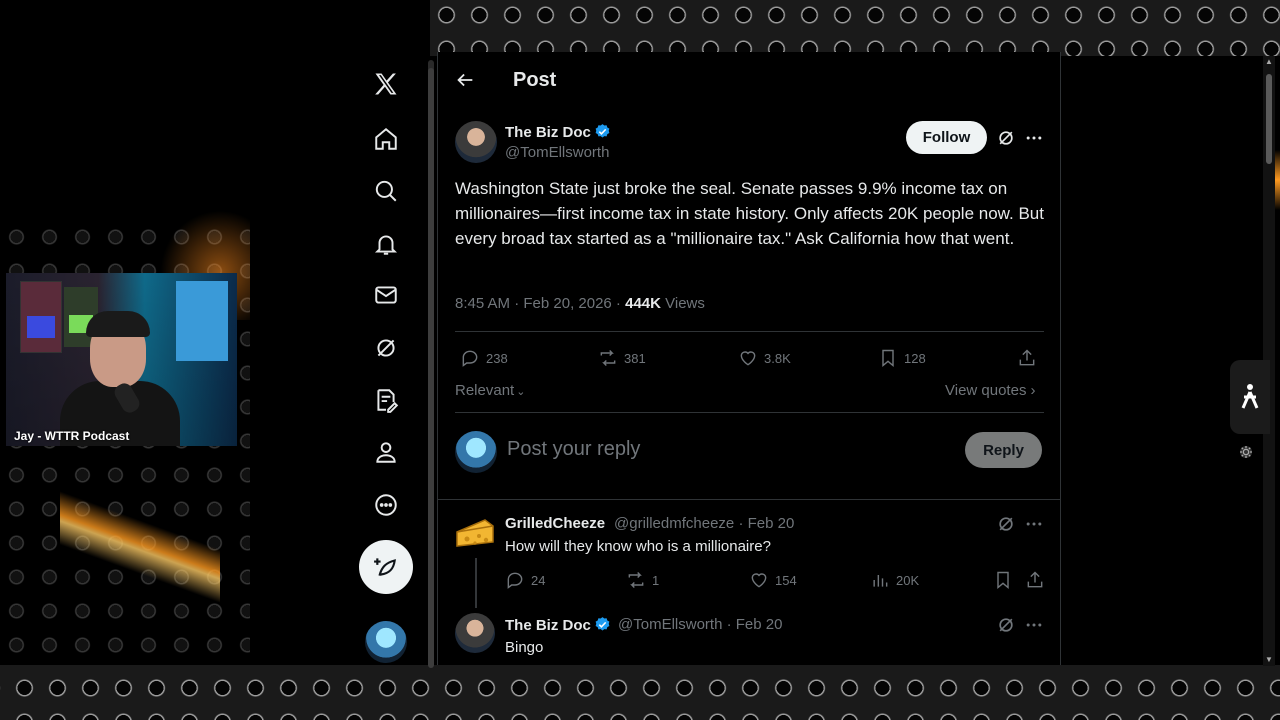  I want to click on view-quotes-label: View quotes, so click(986, 390).